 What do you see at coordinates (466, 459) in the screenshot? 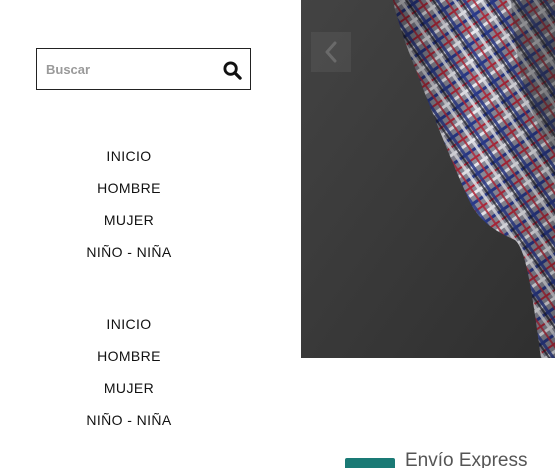
I see `shipping-label: Envío Express` at bounding box center [466, 459].